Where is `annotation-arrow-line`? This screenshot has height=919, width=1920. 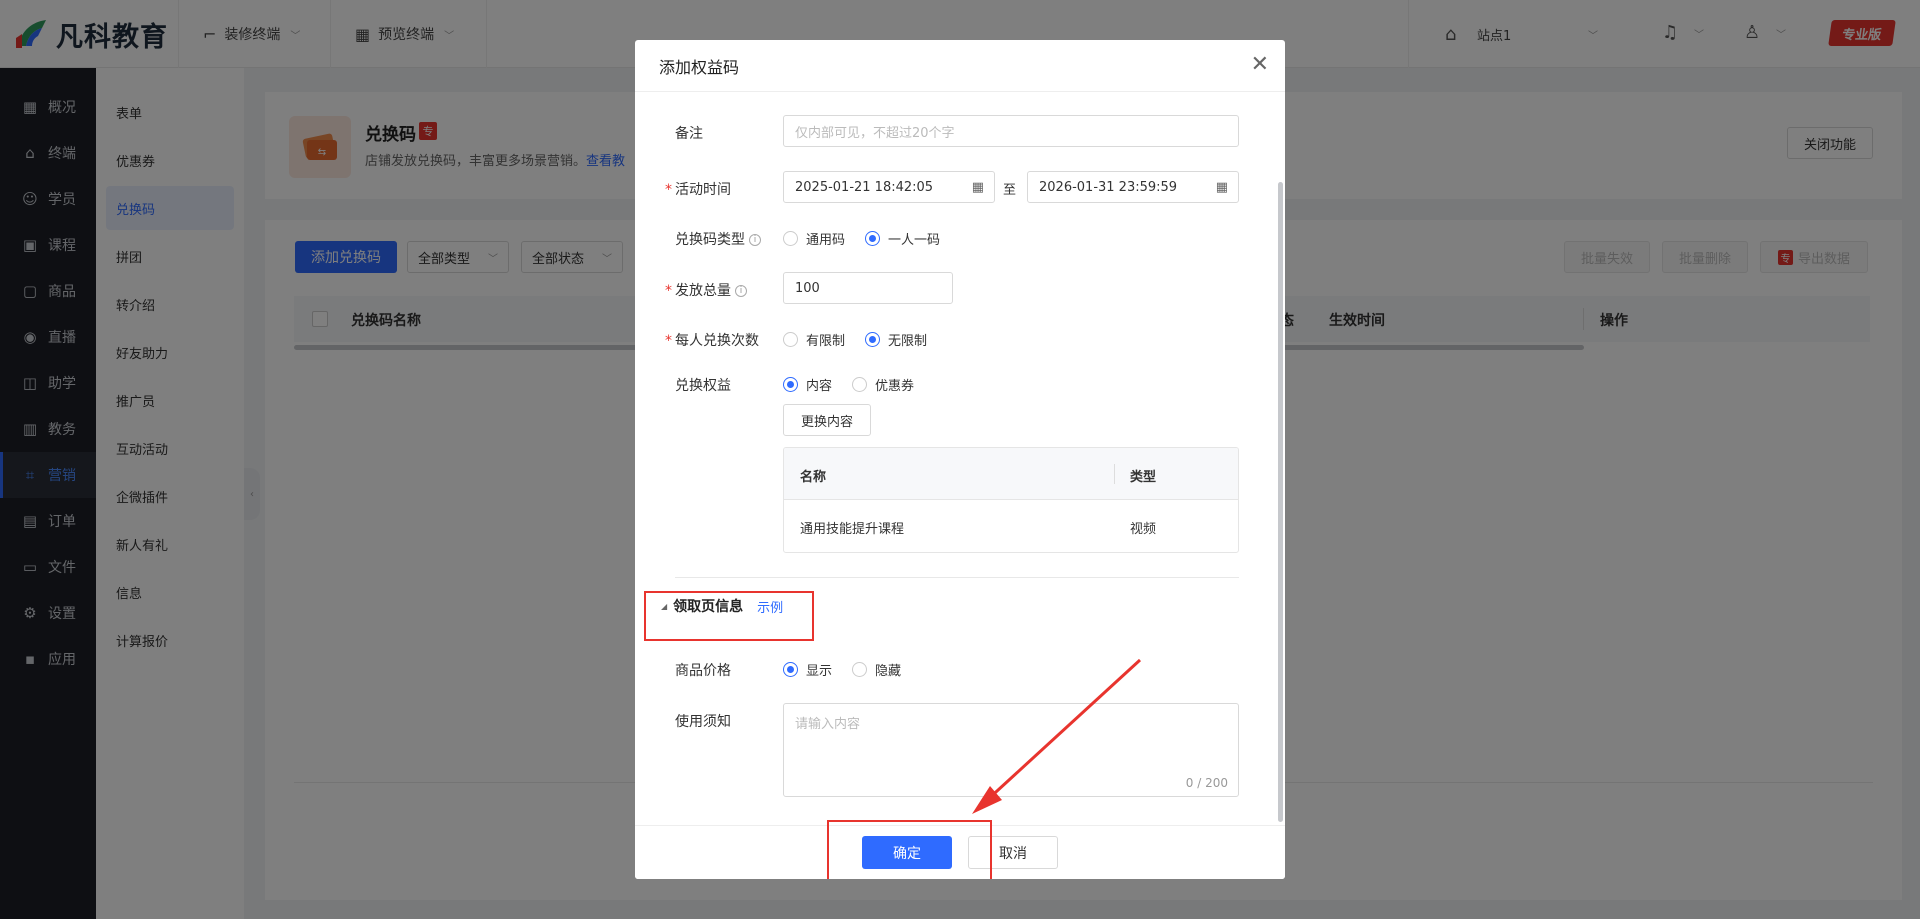 annotation-arrow-line is located at coordinates (1062, 731).